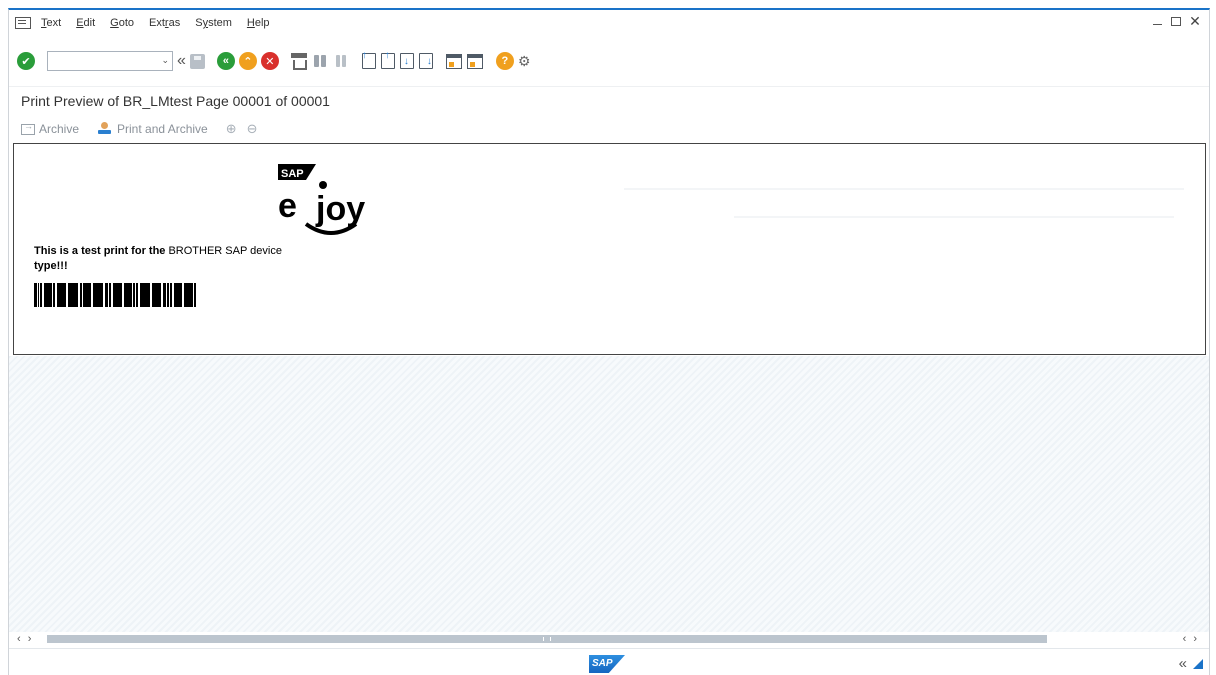 The width and height of the screenshot is (1216, 675). I want to click on system-toolbar: ✔ ⌄ « « ⌃ ✕ ? ⚙, so click(609, 61).